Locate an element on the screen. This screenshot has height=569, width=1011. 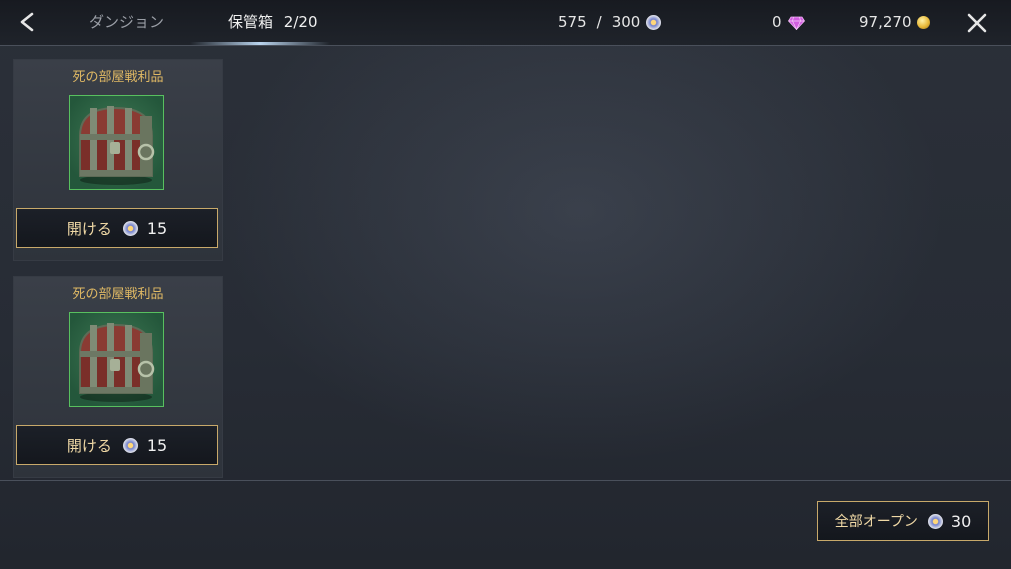
points-current: 575 is located at coordinates (572, 22).